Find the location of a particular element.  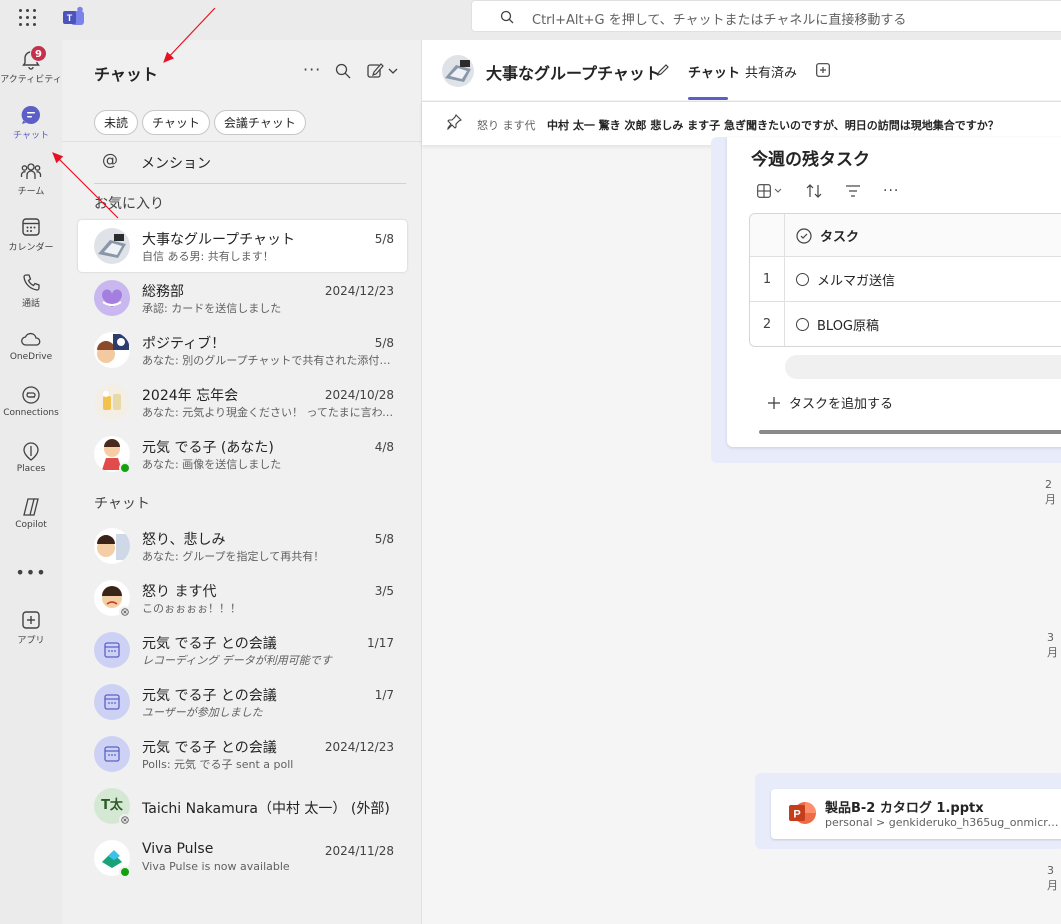

chat-item-self: 元気 でる子 (あなた) 4/8 あなた: 画像を送信しました is located at coordinates (242, 454).